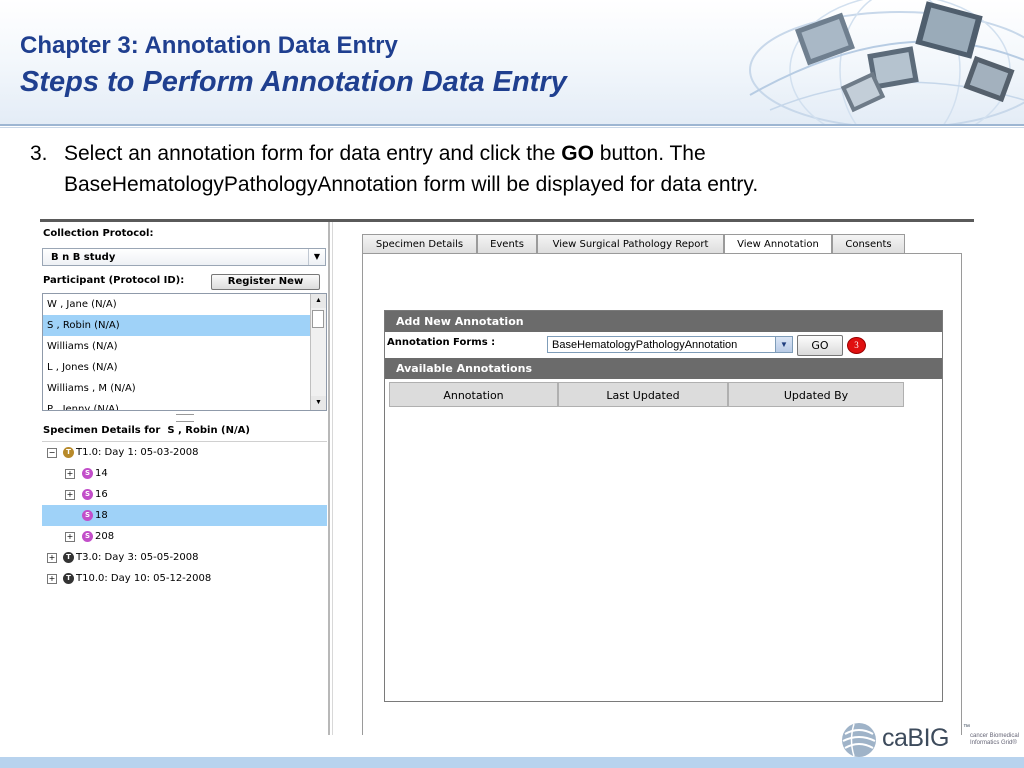 The width and height of the screenshot is (1024, 768). What do you see at coordinates (293, 82) in the screenshot?
I see `slide-subtitle: Steps to Perform Annotation Data Entry` at bounding box center [293, 82].